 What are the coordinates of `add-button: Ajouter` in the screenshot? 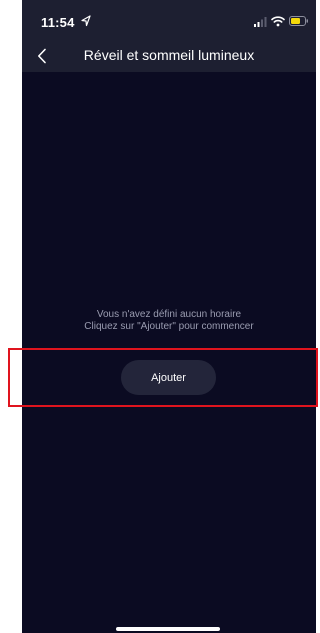 It's located at (168, 377).